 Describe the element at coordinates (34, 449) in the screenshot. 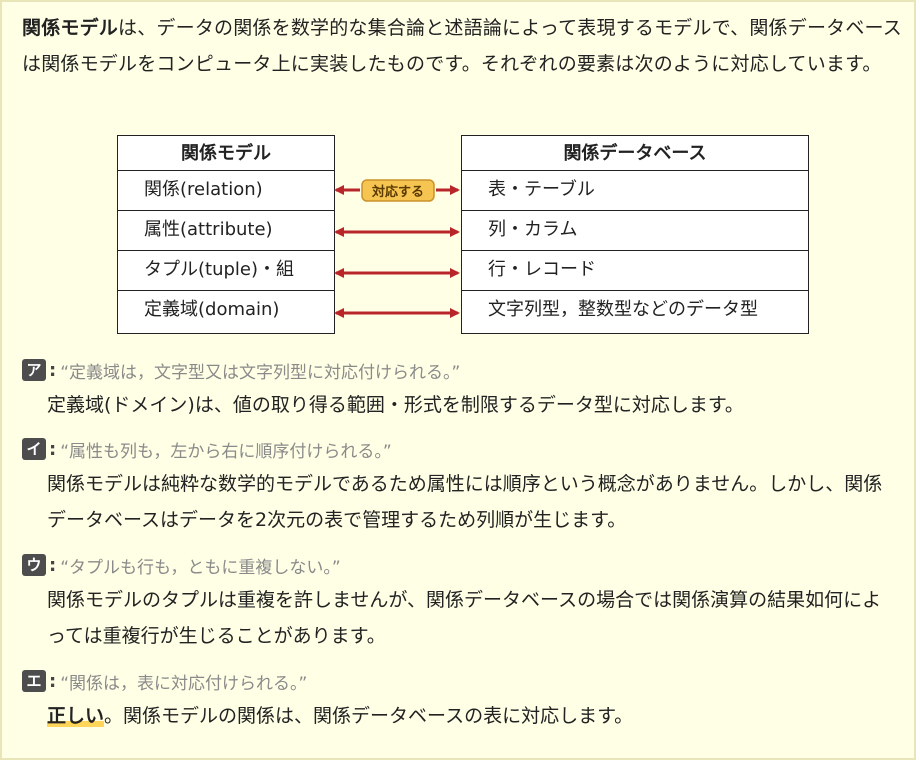

I see `option-i-badge: イ` at that location.